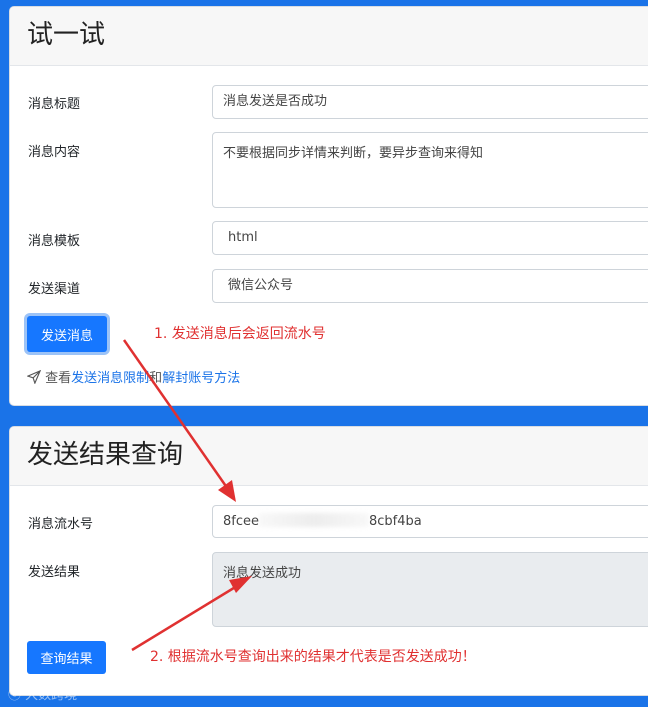 This screenshot has height=707, width=648. Describe the element at coordinates (61, 524) in the screenshot. I see `serial-number-label: 消息流水号` at that location.